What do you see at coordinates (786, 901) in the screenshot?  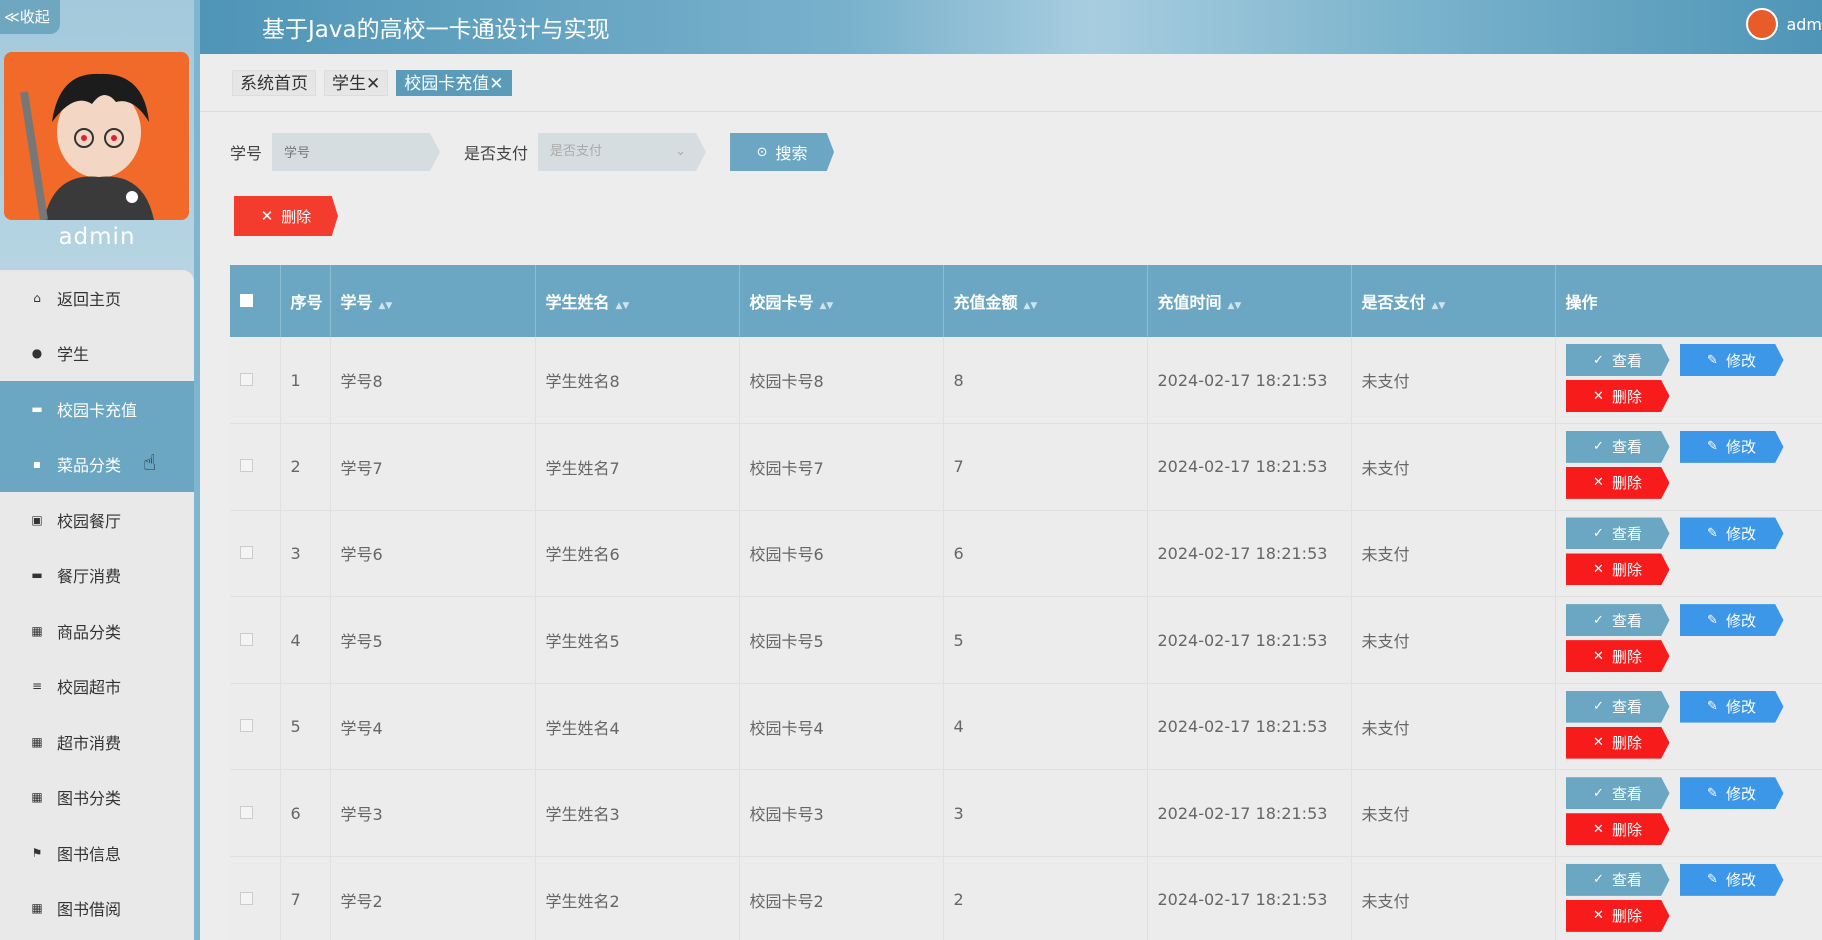 I see `cell-text: 校园卡号2` at bounding box center [786, 901].